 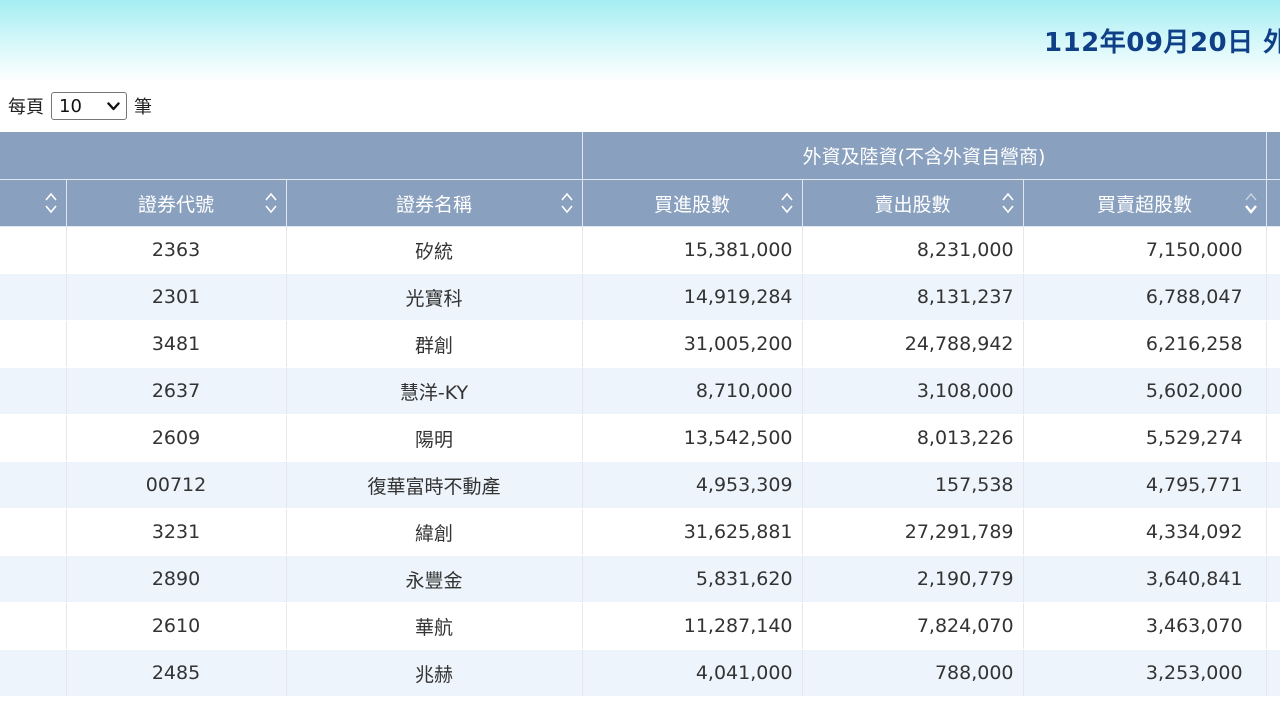 What do you see at coordinates (176, 250) in the screenshot?
I see `security-code-cell: 2363` at bounding box center [176, 250].